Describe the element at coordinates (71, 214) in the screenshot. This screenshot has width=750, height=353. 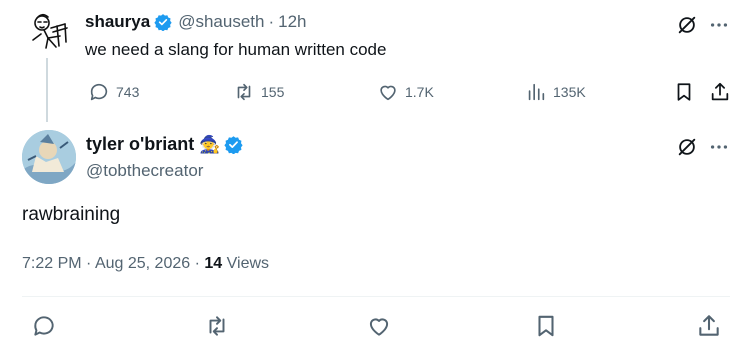
I see `reply-tweet-text: rawbraining` at that location.